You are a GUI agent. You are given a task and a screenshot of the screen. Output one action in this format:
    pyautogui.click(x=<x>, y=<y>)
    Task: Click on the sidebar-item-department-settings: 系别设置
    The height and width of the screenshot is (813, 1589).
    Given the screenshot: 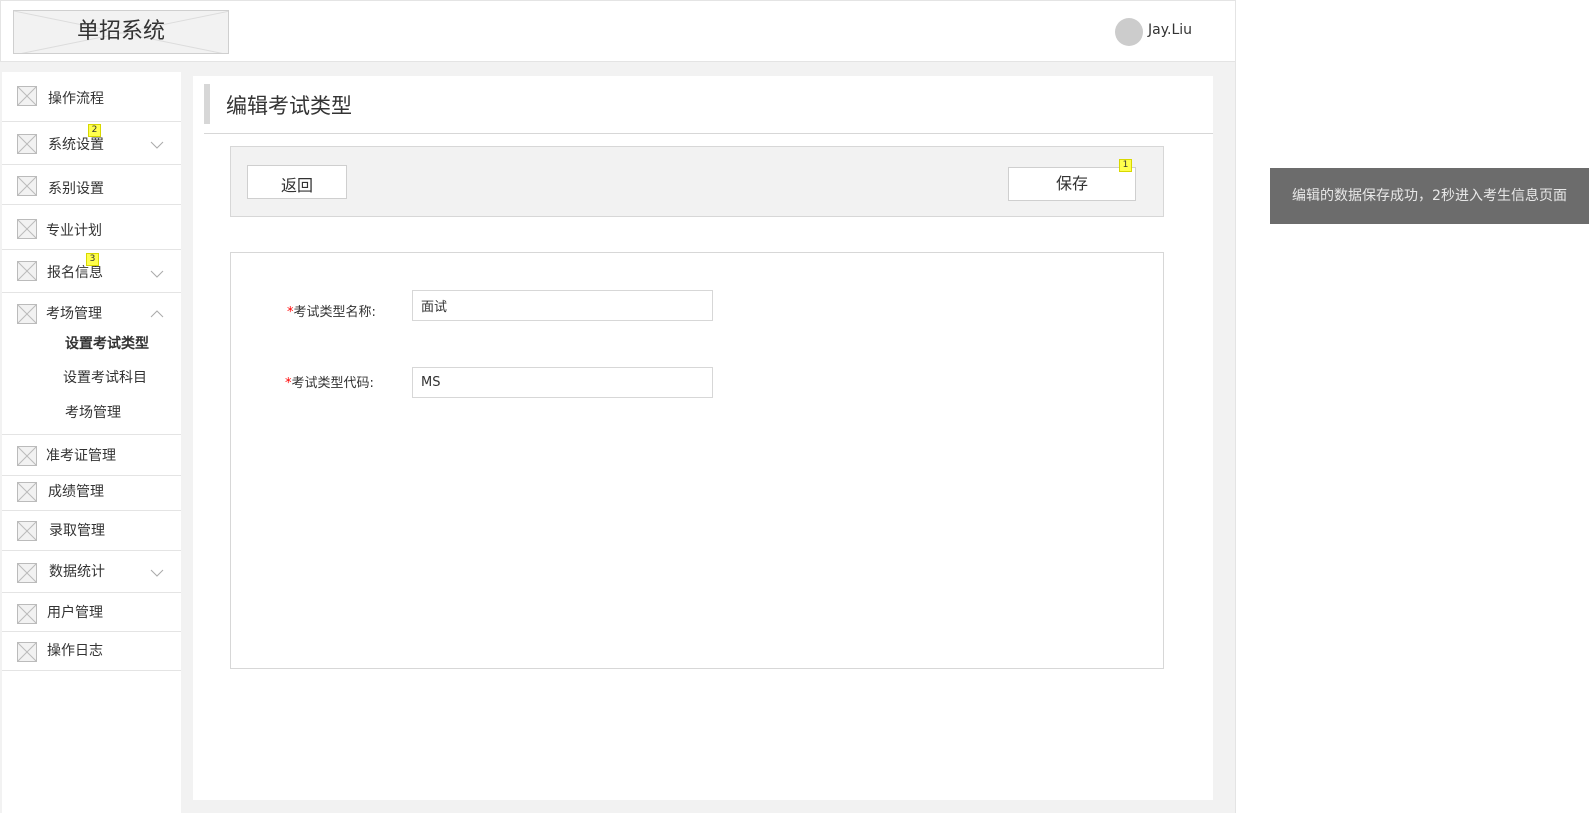 What is the action you would take?
    pyautogui.click(x=91, y=185)
    